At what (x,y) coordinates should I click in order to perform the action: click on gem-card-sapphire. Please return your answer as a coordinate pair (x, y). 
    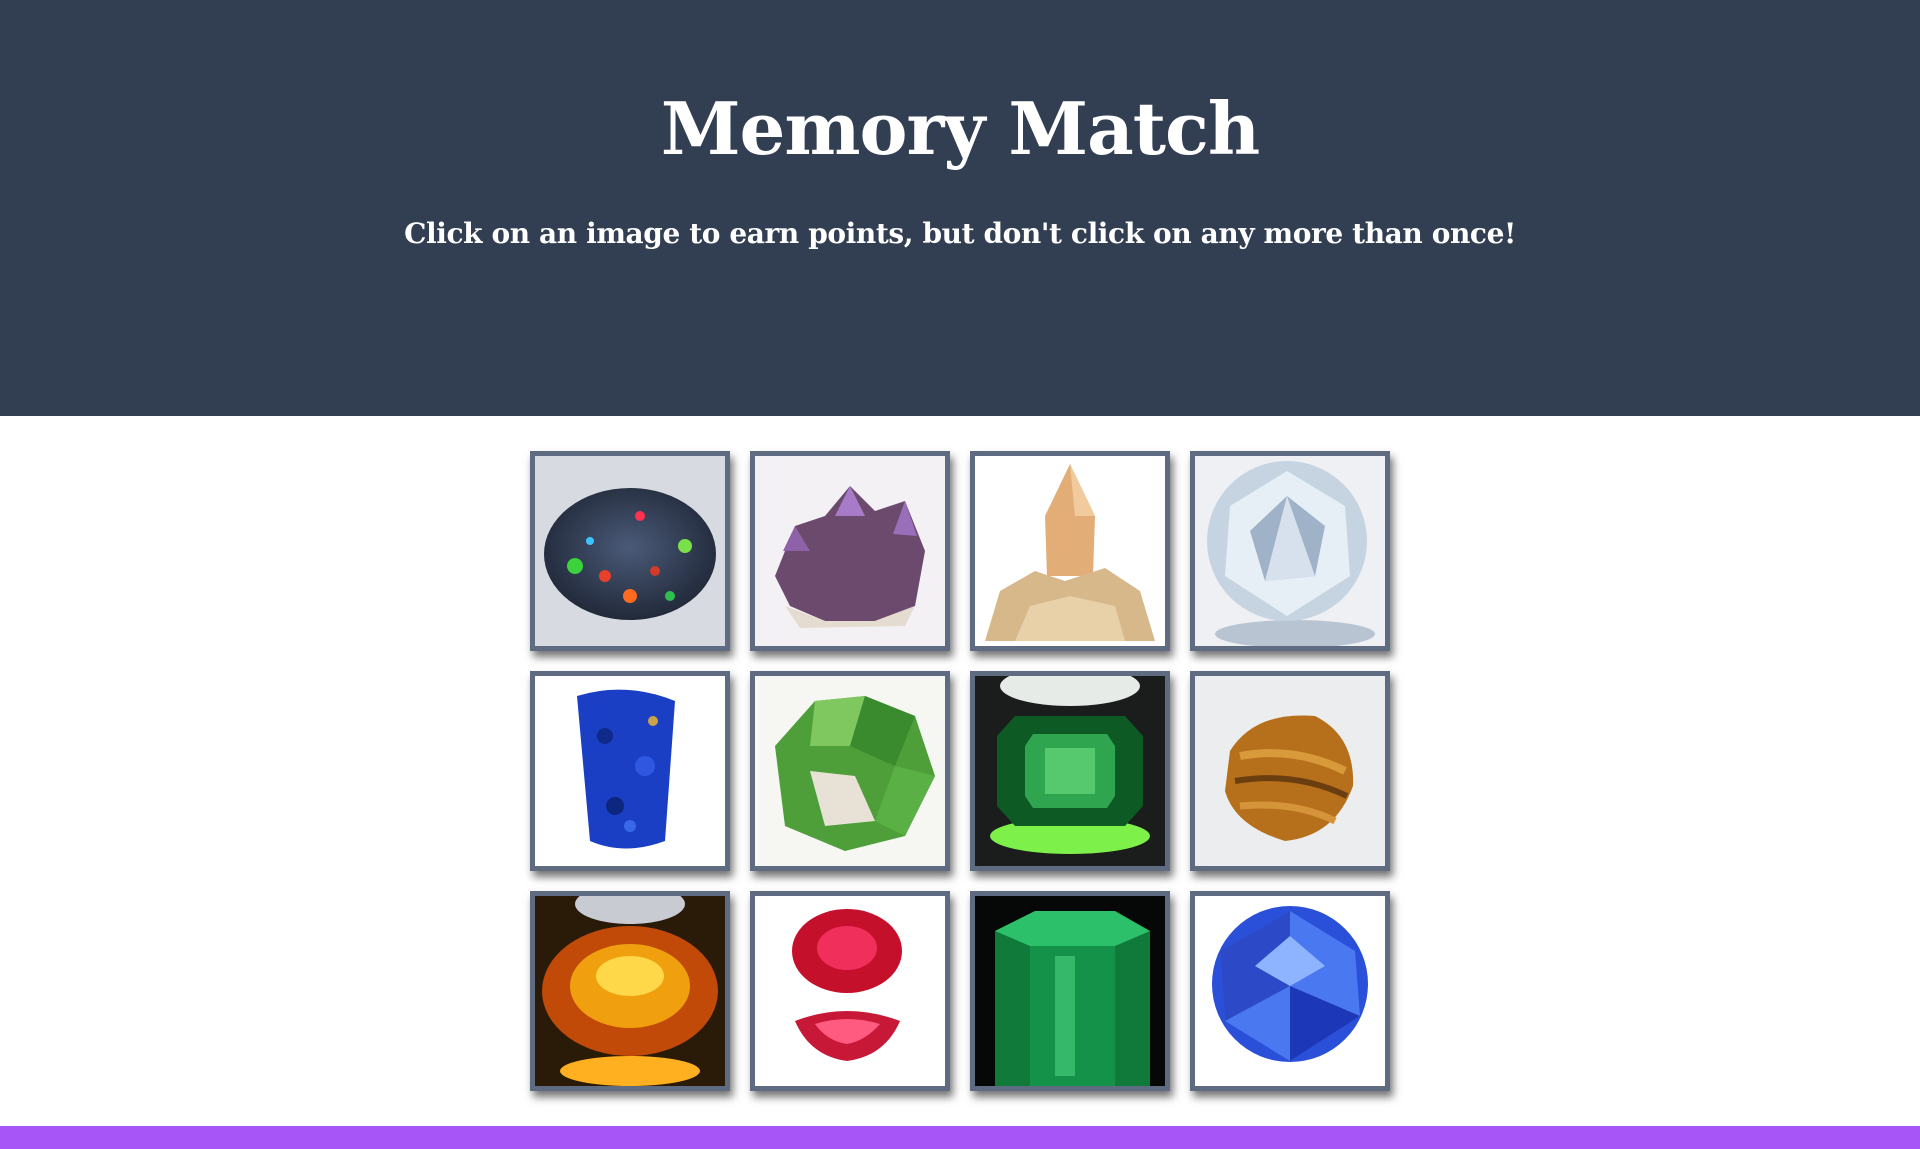
    Looking at the image, I should click on (1290, 991).